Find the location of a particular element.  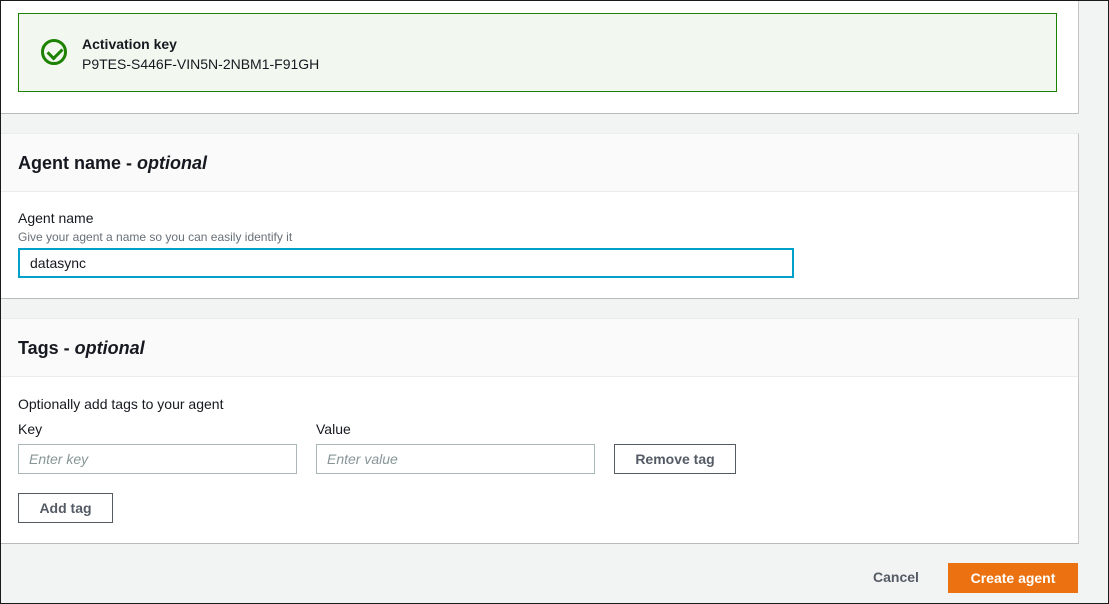

tags-header: Tags - optional is located at coordinates (539, 348).